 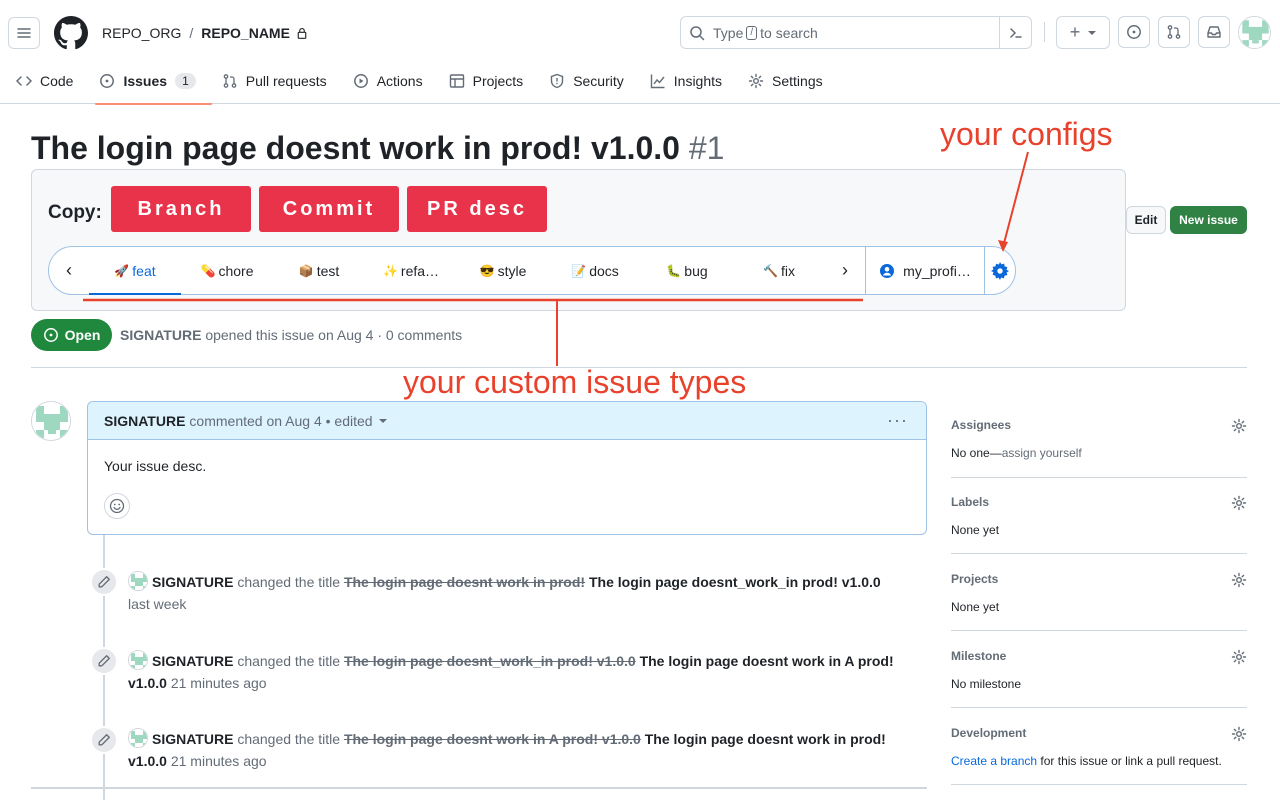 I want to click on command-palette-button, so click(x=1015, y=32).